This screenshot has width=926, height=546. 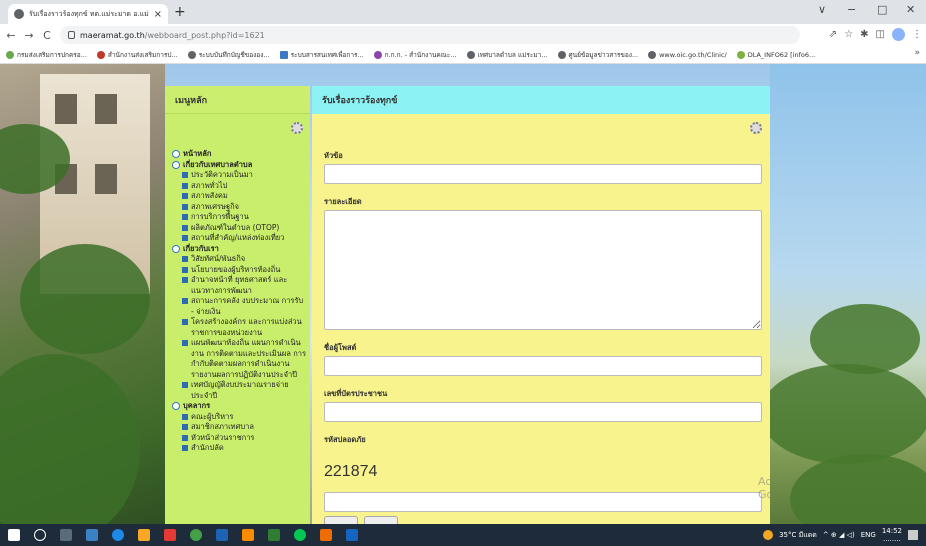 I want to click on bookmark-favicon-icon, so click(x=377, y=54).